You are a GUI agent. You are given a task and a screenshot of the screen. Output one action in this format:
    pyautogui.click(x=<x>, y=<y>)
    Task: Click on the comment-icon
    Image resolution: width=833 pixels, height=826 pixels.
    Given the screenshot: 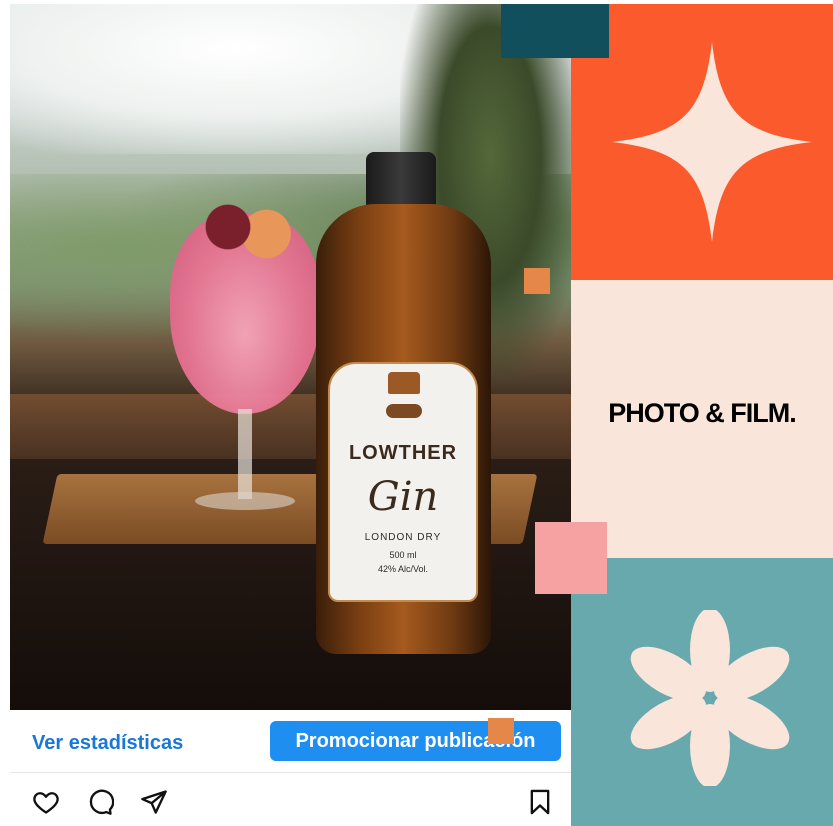 What is the action you would take?
    pyautogui.click(x=100, y=802)
    